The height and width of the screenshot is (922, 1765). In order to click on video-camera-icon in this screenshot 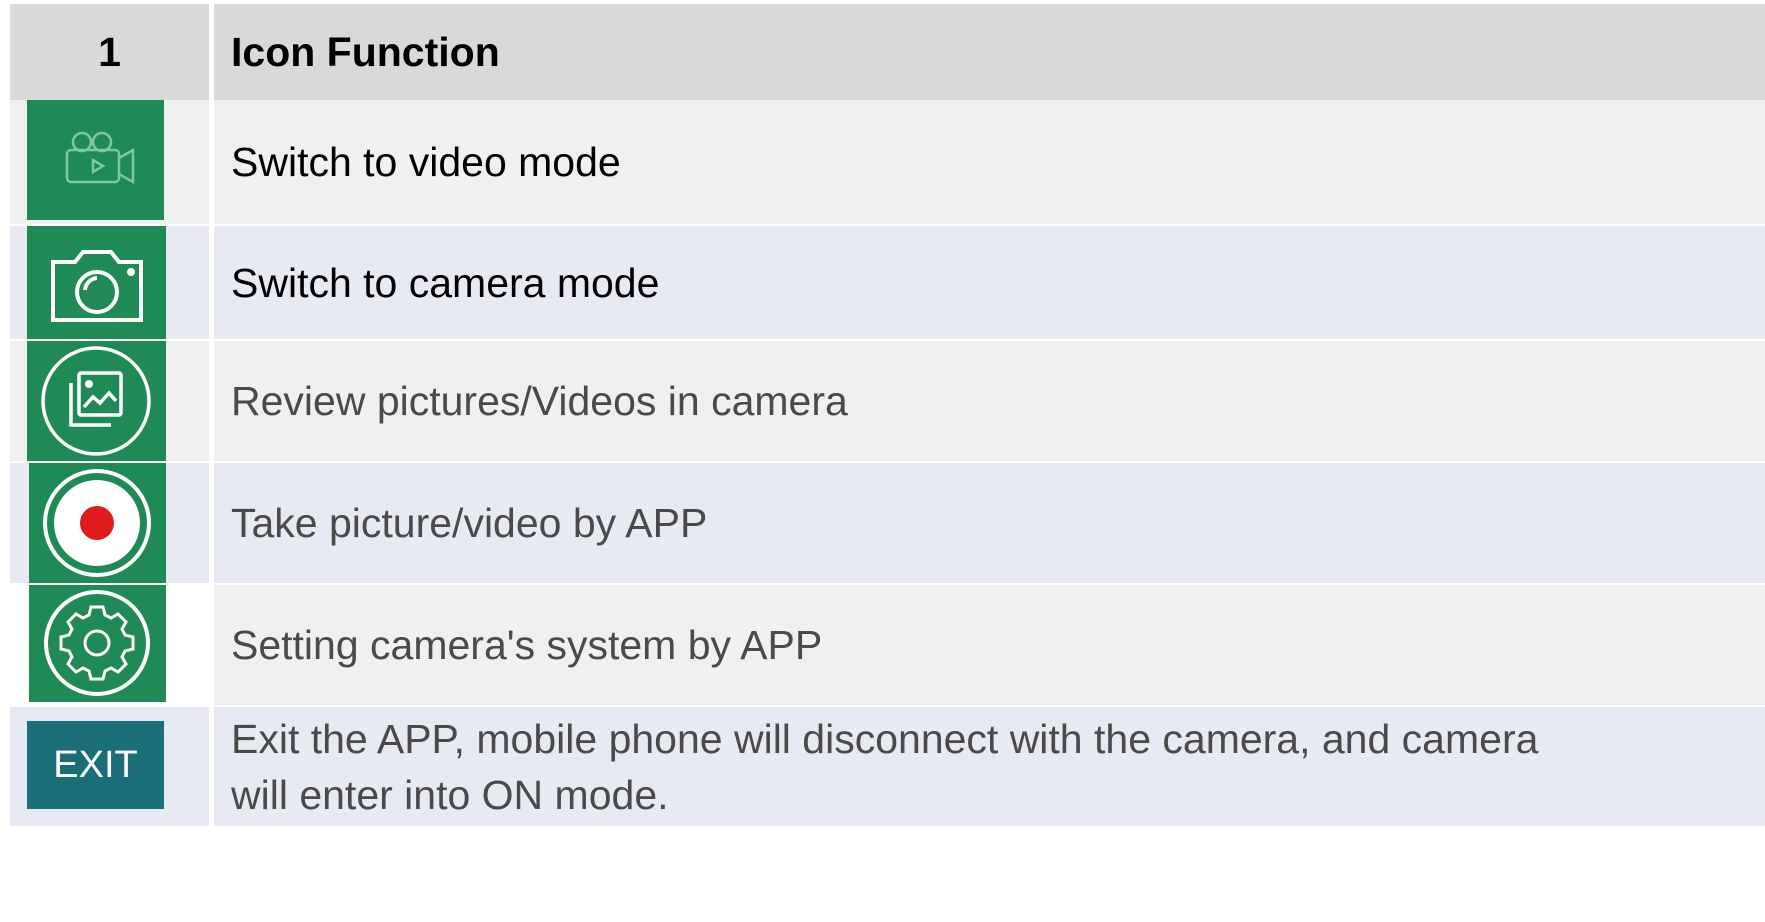, I will do `click(95, 160)`.